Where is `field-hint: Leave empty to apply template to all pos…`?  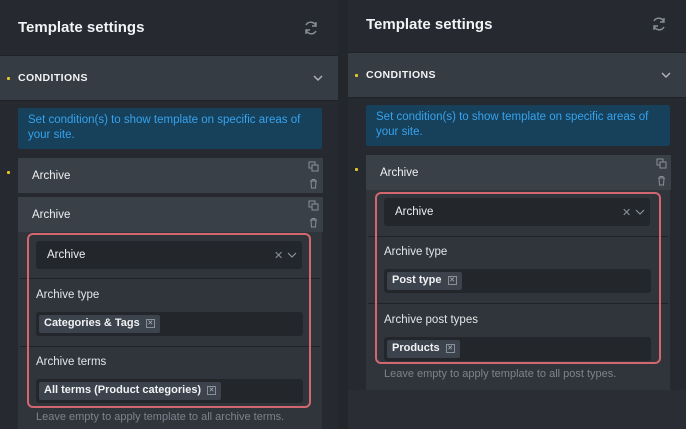
field-hint: Leave empty to apply template to all pos… is located at coordinates (500, 374).